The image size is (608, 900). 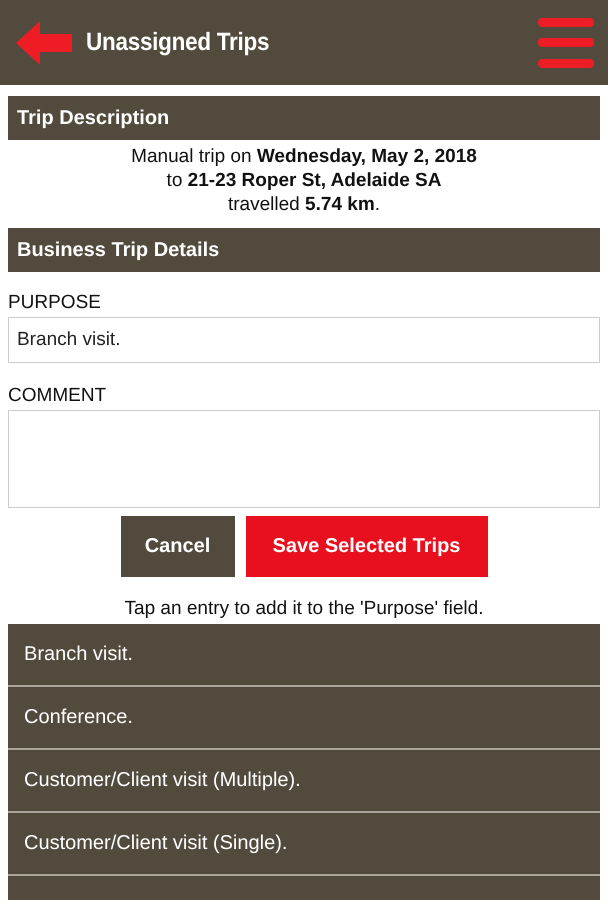 I want to click on field-label: COMMENT, so click(x=58, y=396).